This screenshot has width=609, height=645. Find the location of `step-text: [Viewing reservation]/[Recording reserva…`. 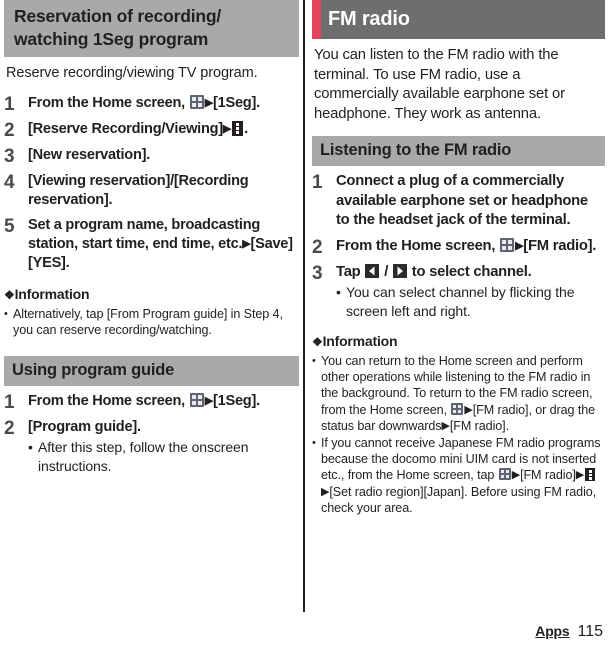

step-text: [Viewing reservation]/[Recording reserva… is located at coordinates (138, 190).